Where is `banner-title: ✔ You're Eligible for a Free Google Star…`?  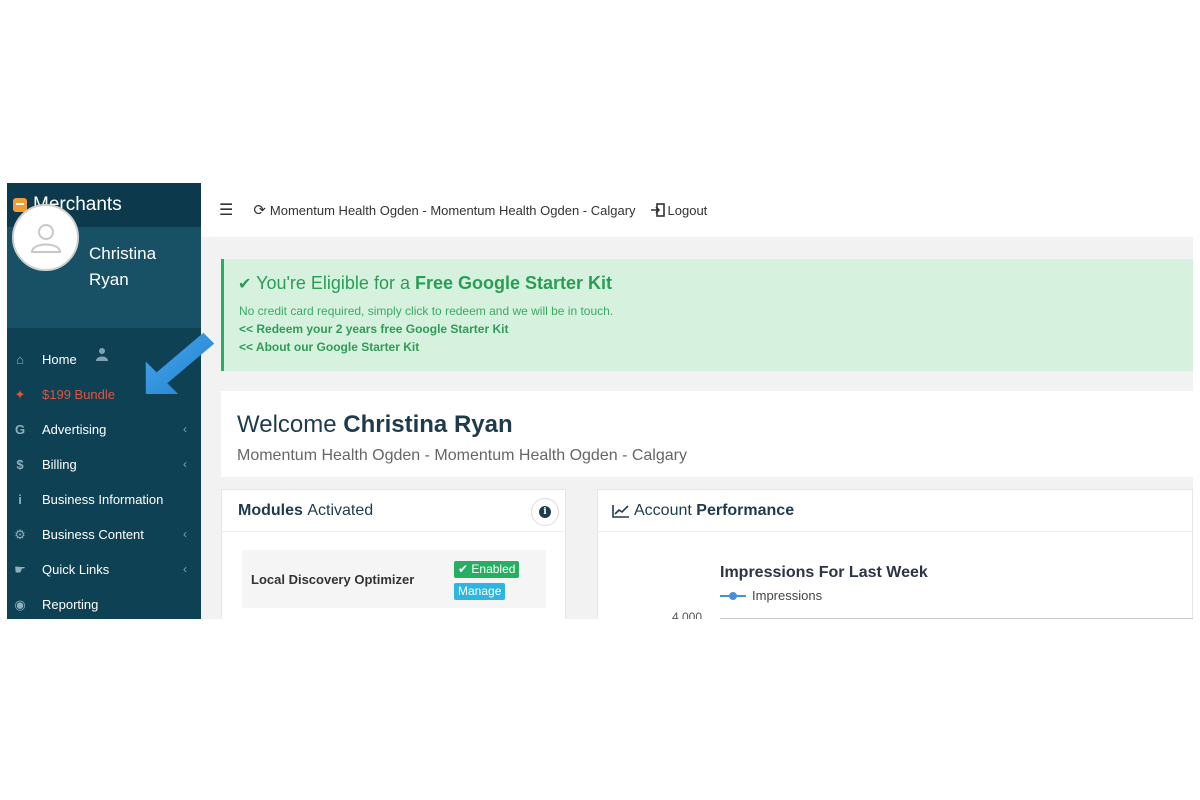
banner-title: ✔ You're Eligible for a Free Google Star… is located at coordinates (425, 283).